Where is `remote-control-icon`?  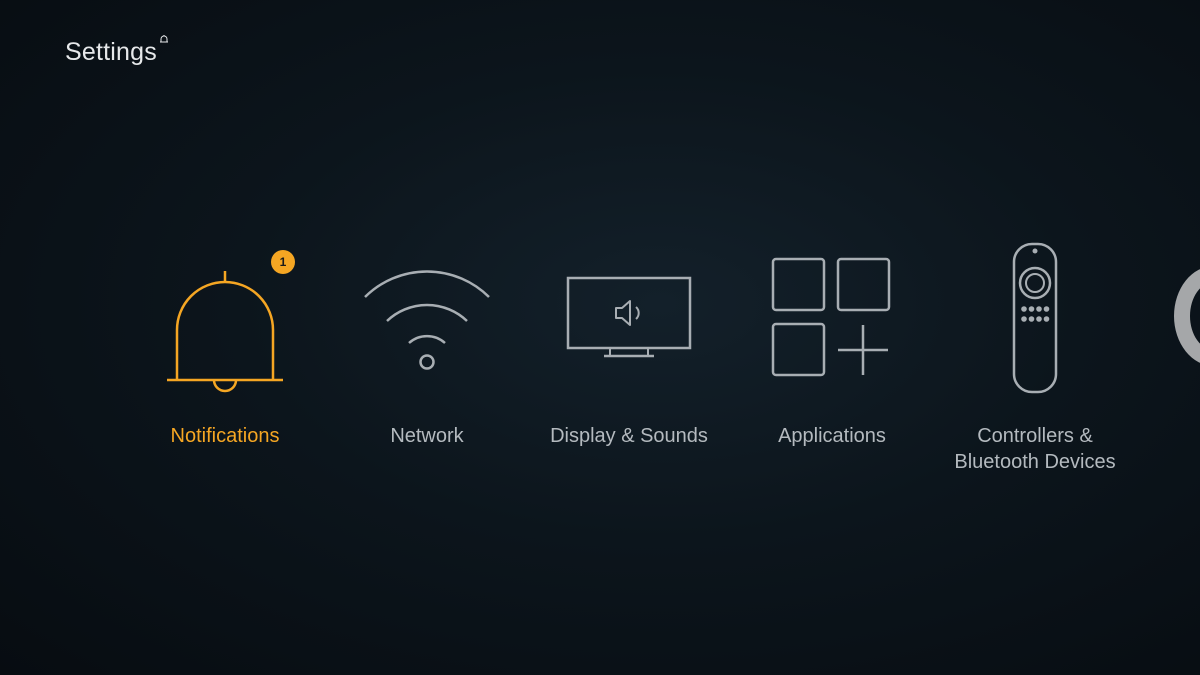
remote-control-icon is located at coordinates (1035, 318).